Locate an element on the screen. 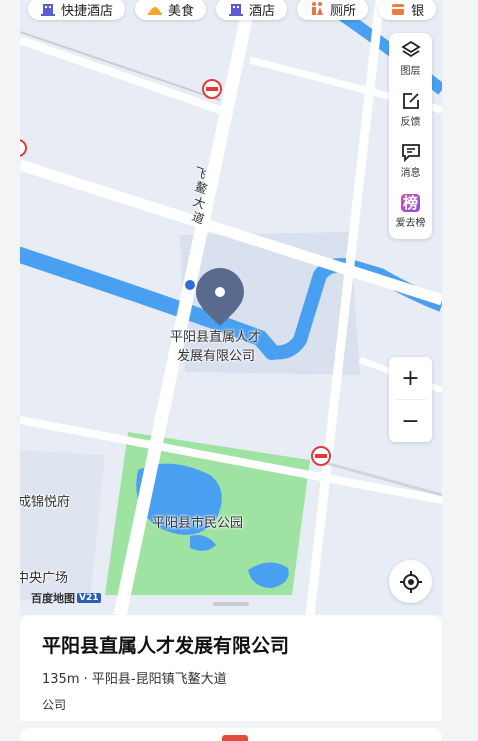  chip-hotel: 酒店 is located at coordinates (252, 10).